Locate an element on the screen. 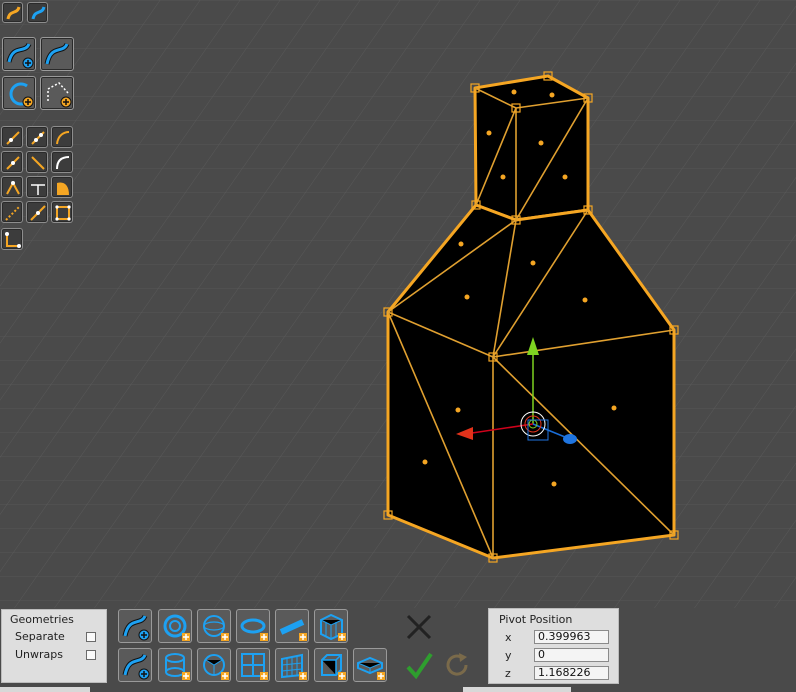 This screenshot has width=796, height=692. redo-icon is located at coordinates (457, 664).